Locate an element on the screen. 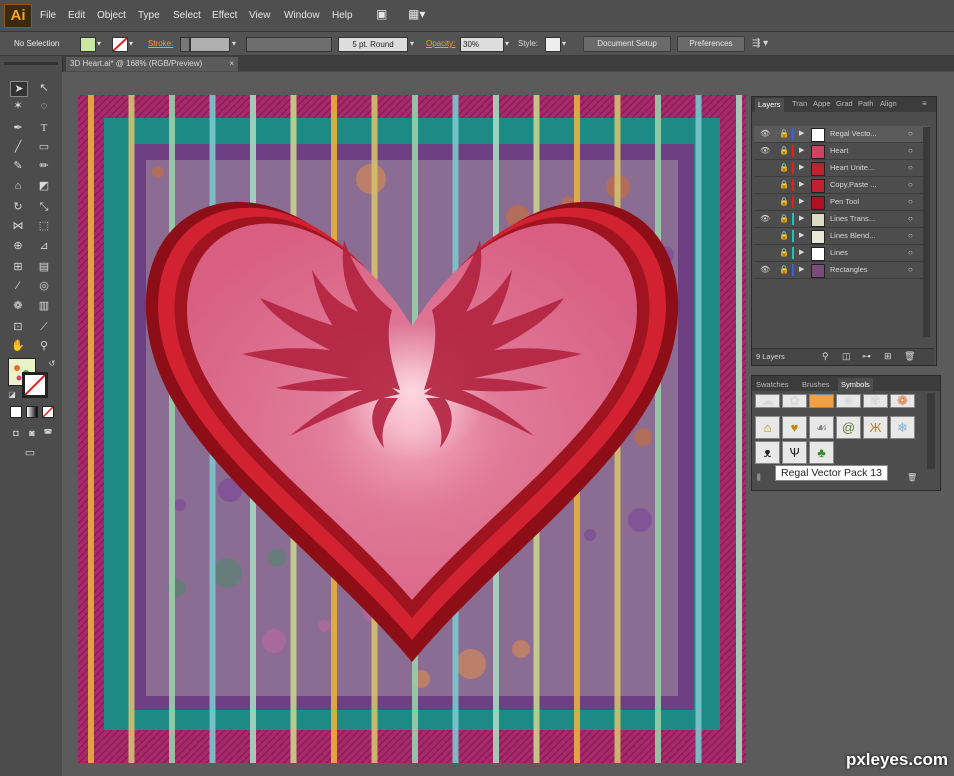  symbol-libraries-icon: ⫼ is located at coordinates (759, 478).